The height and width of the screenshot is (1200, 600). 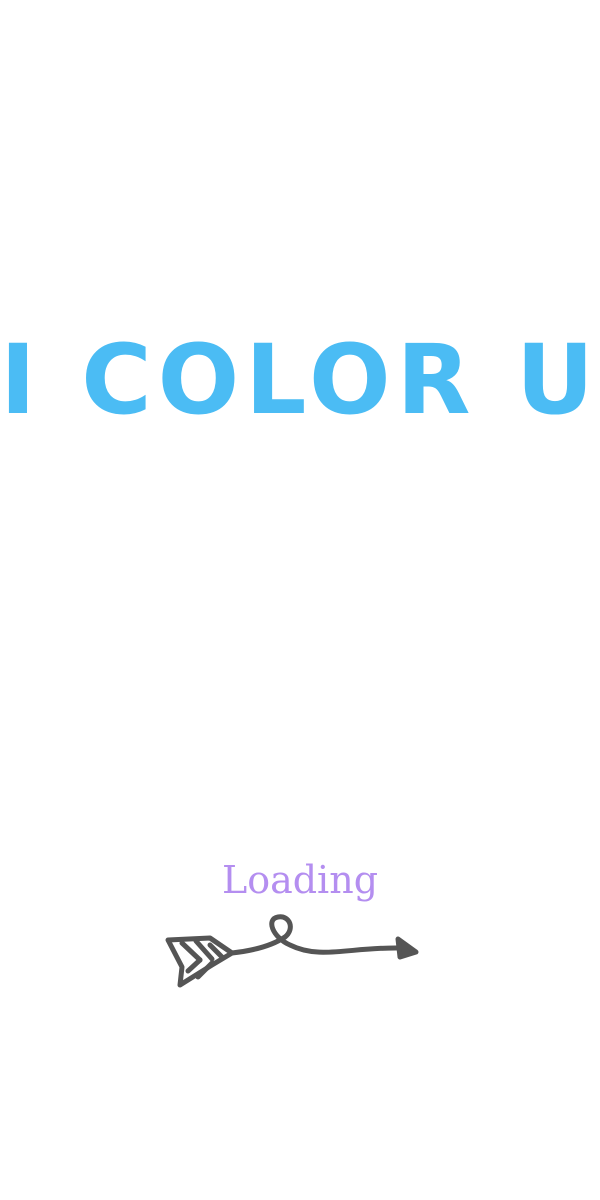 I want to click on hand-drawn-arrow-icon, so click(x=292, y=951).